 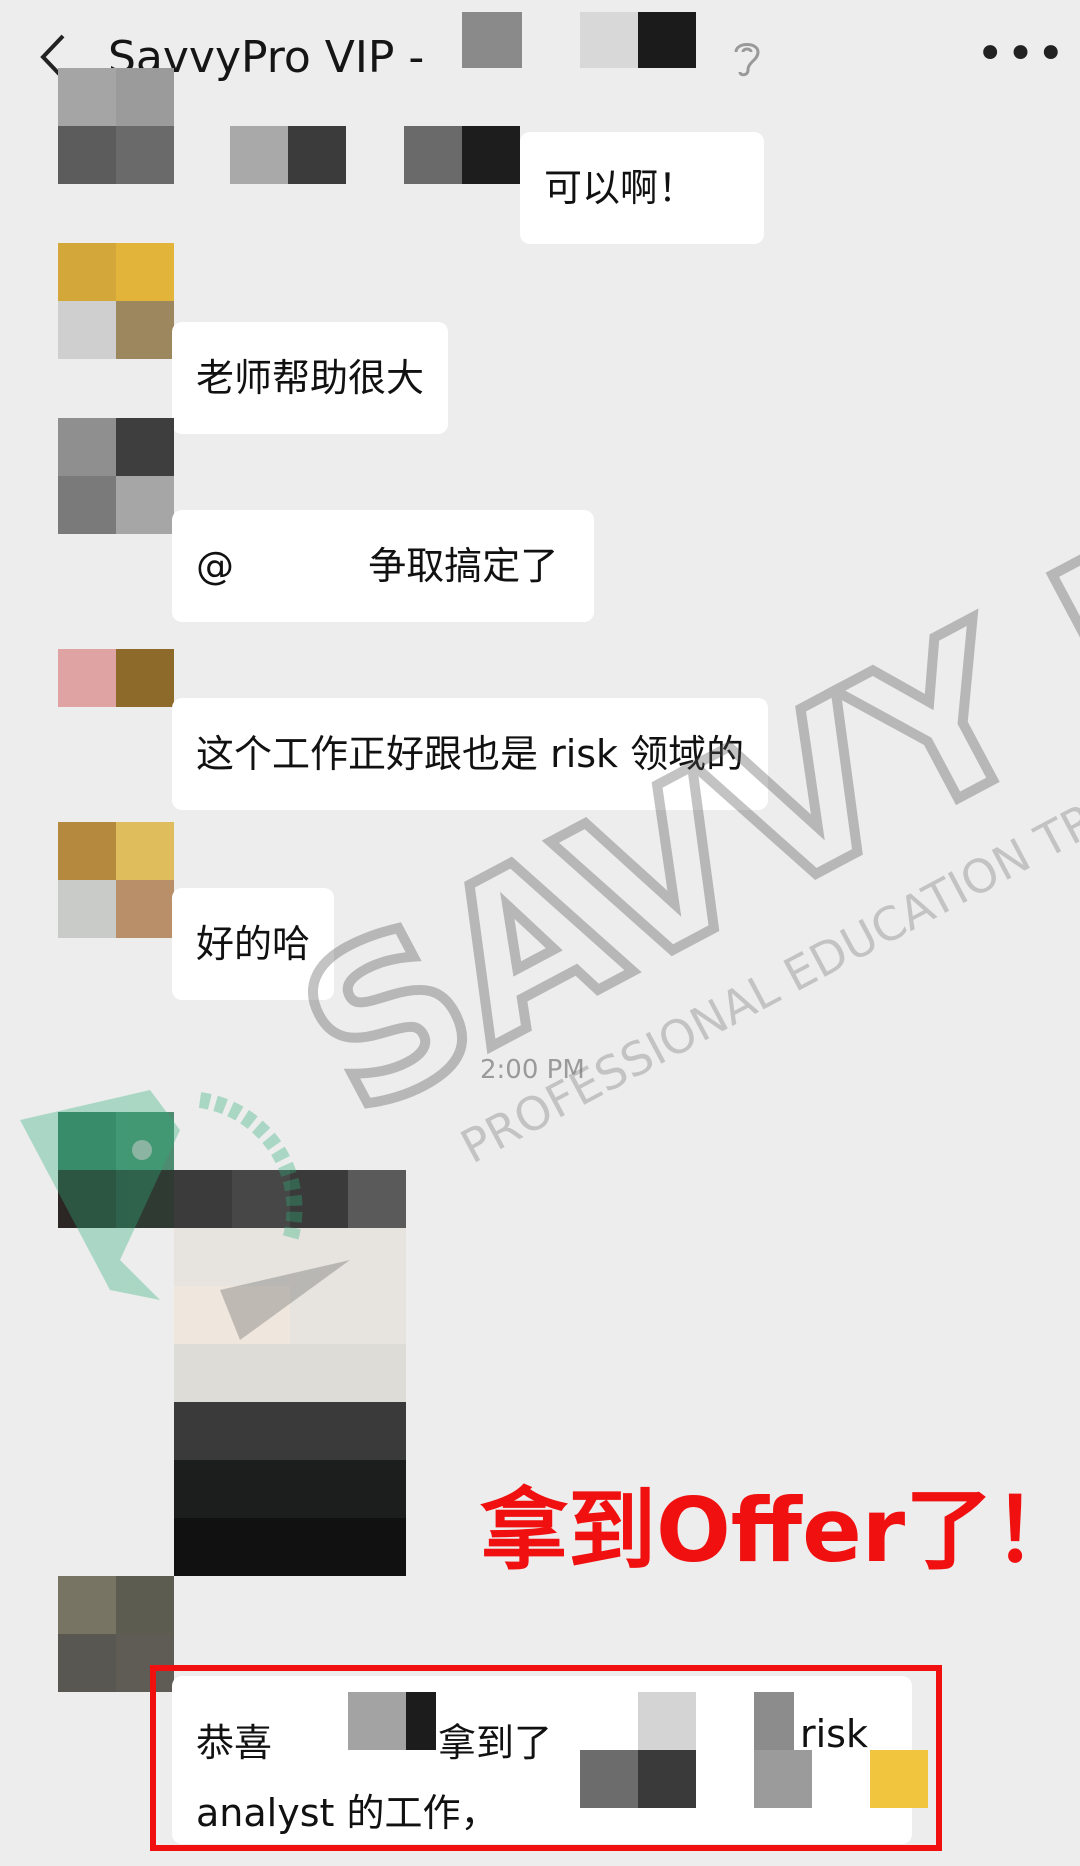 I want to click on mention-symbol: @, so click(x=215, y=566).